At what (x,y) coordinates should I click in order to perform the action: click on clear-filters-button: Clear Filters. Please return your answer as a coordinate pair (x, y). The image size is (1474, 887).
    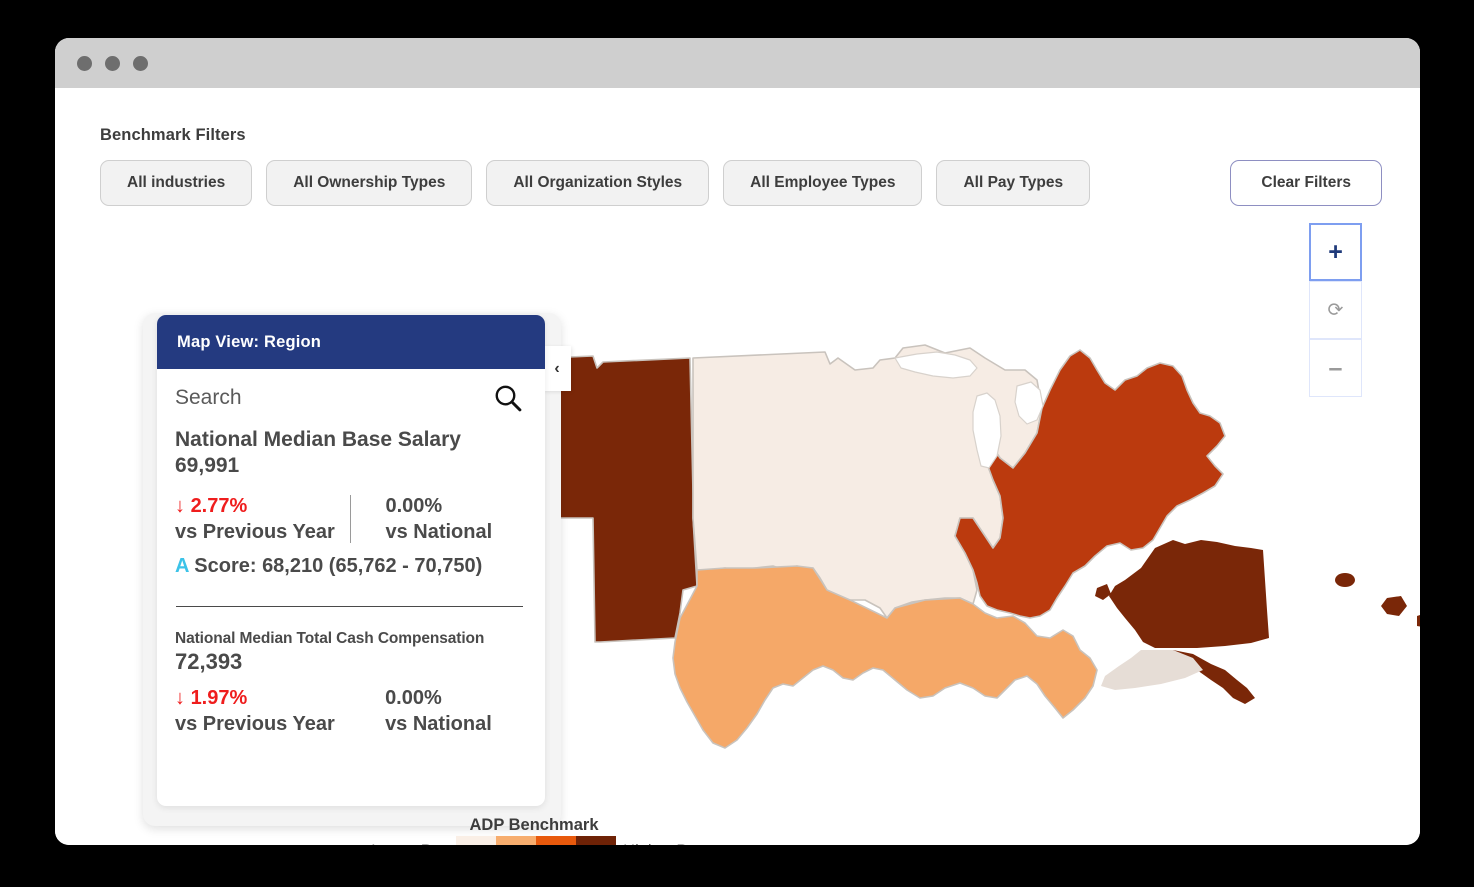
    Looking at the image, I should click on (1306, 183).